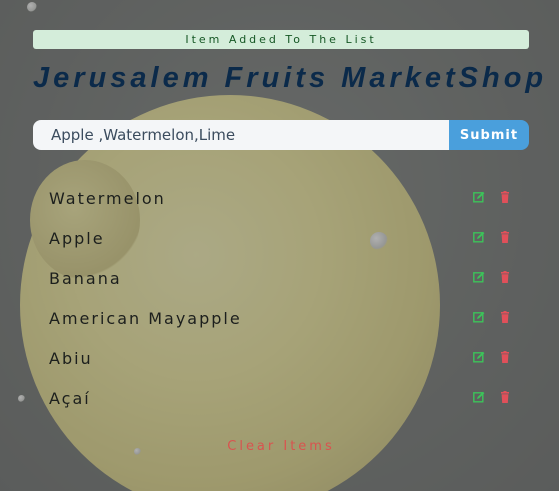 The width and height of the screenshot is (559, 491). What do you see at coordinates (145, 318) in the screenshot?
I see `item-name: American Mayapple` at bounding box center [145, 318].